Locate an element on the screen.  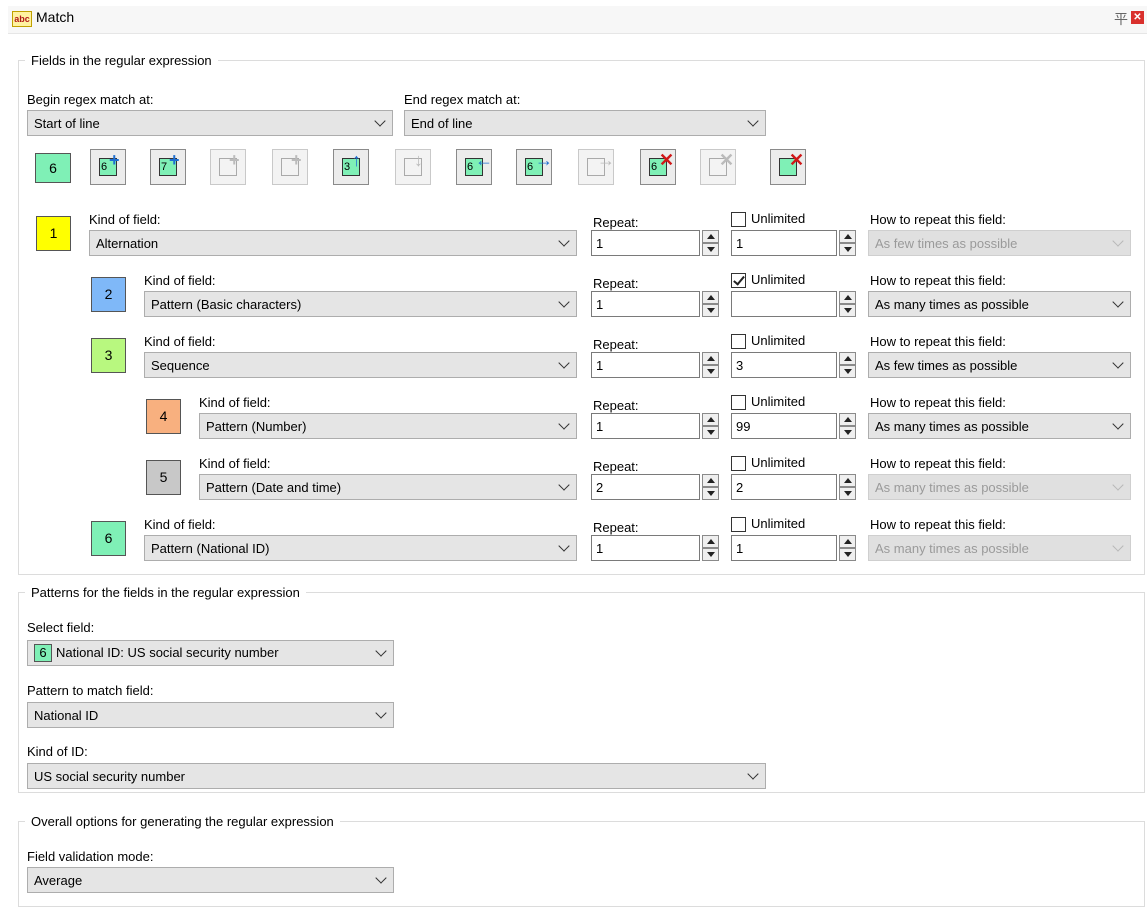
kind-of-field-select: Pattern (National ID) is located at coordinates (360, 548).